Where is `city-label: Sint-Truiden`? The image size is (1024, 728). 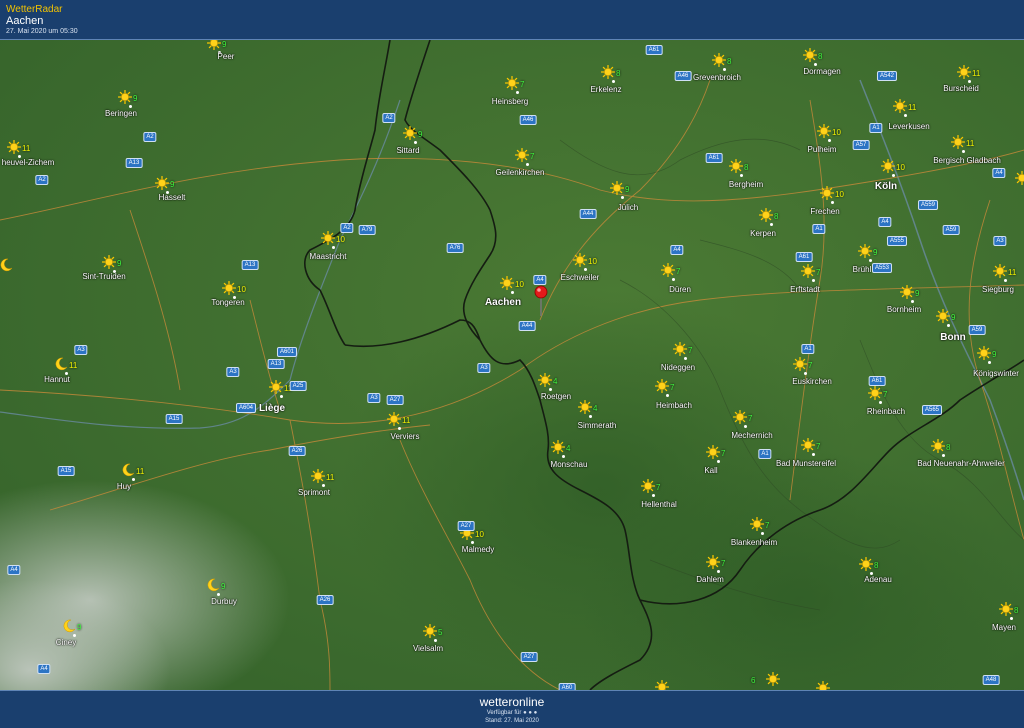
city-label: Sint-Truiden is located at coordinates (103, 276).